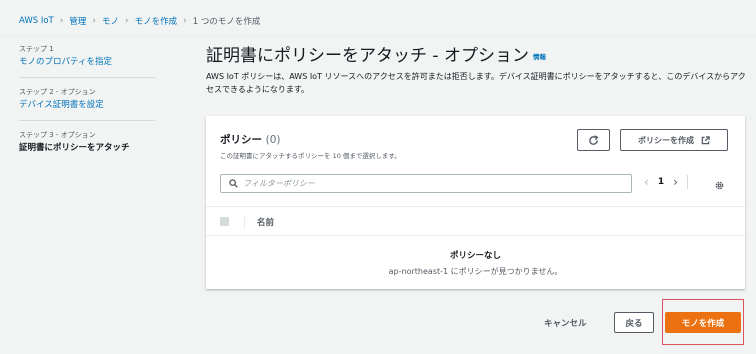 The width and height of the screenshot is (756, 354). I want to click on pagination-divider, so click(687, 182).